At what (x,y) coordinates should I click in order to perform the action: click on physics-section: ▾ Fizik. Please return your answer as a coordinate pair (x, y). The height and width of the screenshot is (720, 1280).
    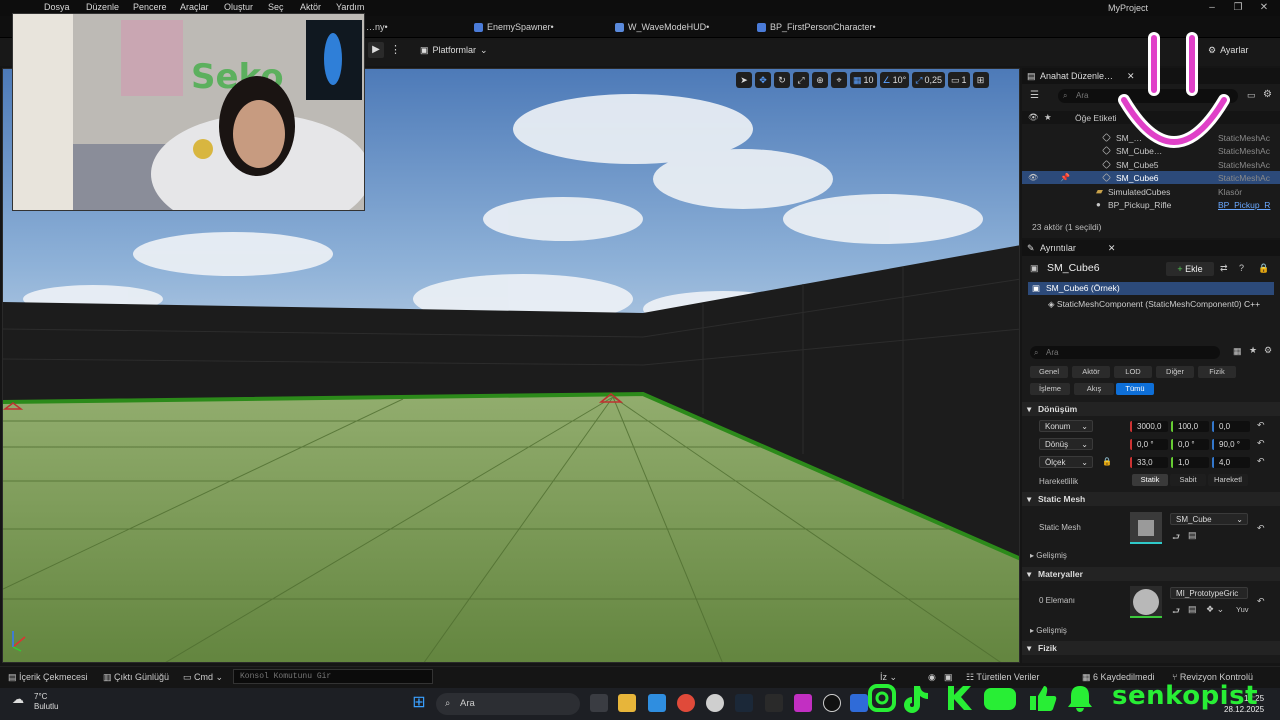
    Looking at the image, I should click on (1151, 648).